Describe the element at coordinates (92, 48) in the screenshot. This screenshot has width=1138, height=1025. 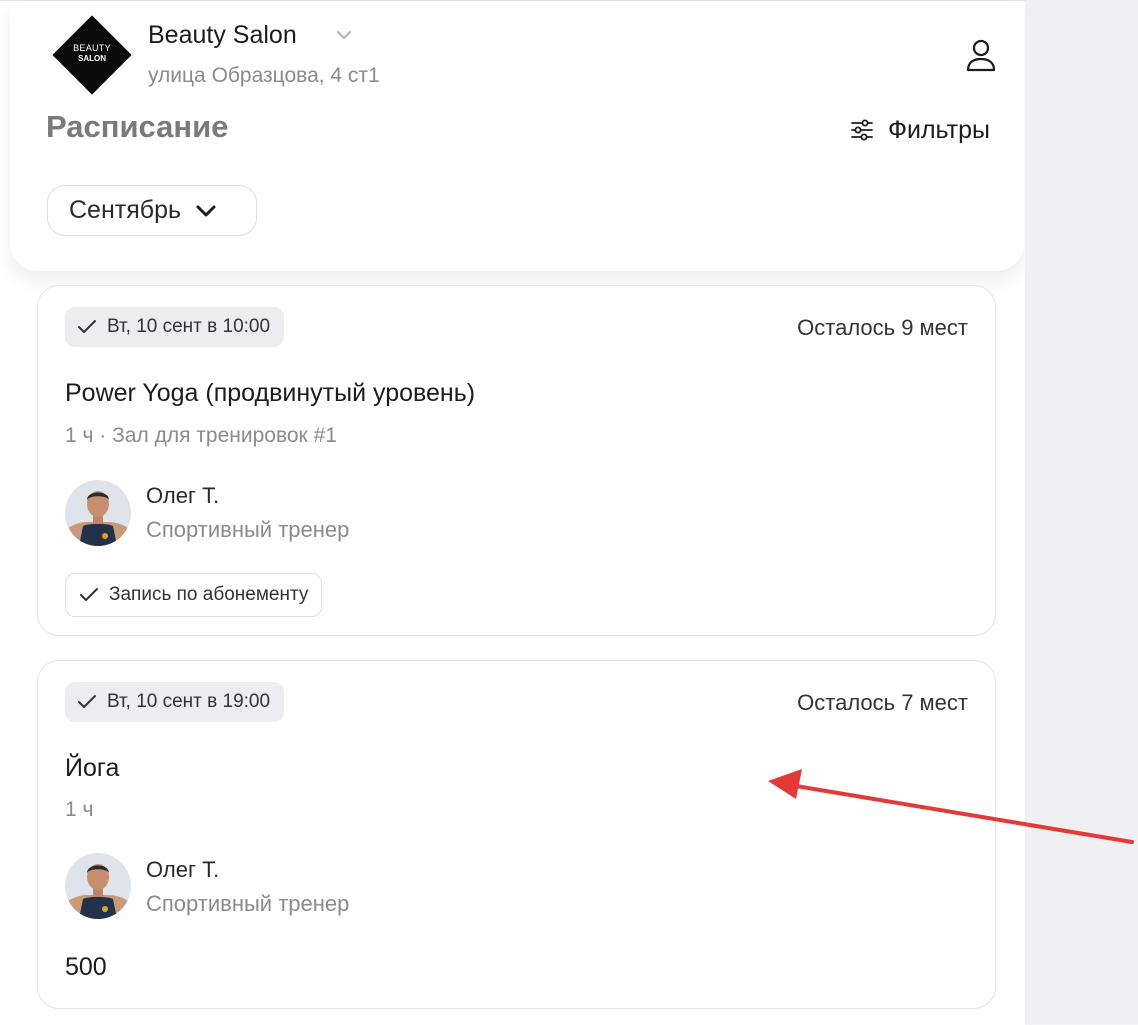
I see `logo-text-line1: BEAUTY` at that location.